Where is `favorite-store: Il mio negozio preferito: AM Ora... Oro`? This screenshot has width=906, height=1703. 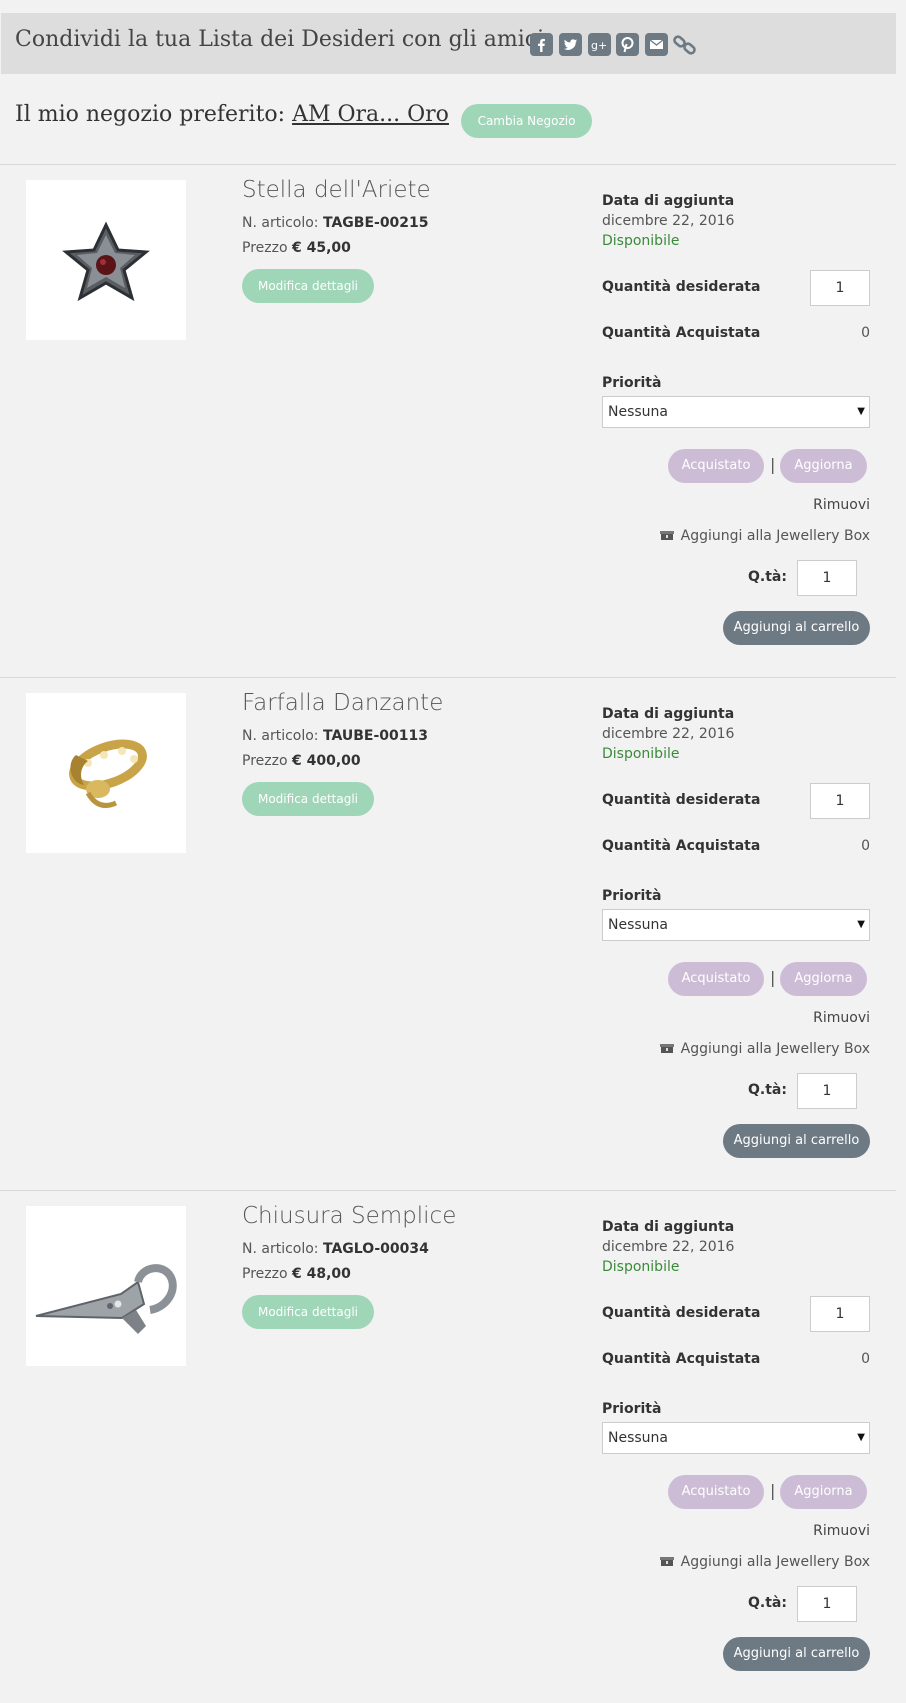
favorite-store: Il mio negozio preferito: AM Ora... Oro is located at coordinates (232, 114).